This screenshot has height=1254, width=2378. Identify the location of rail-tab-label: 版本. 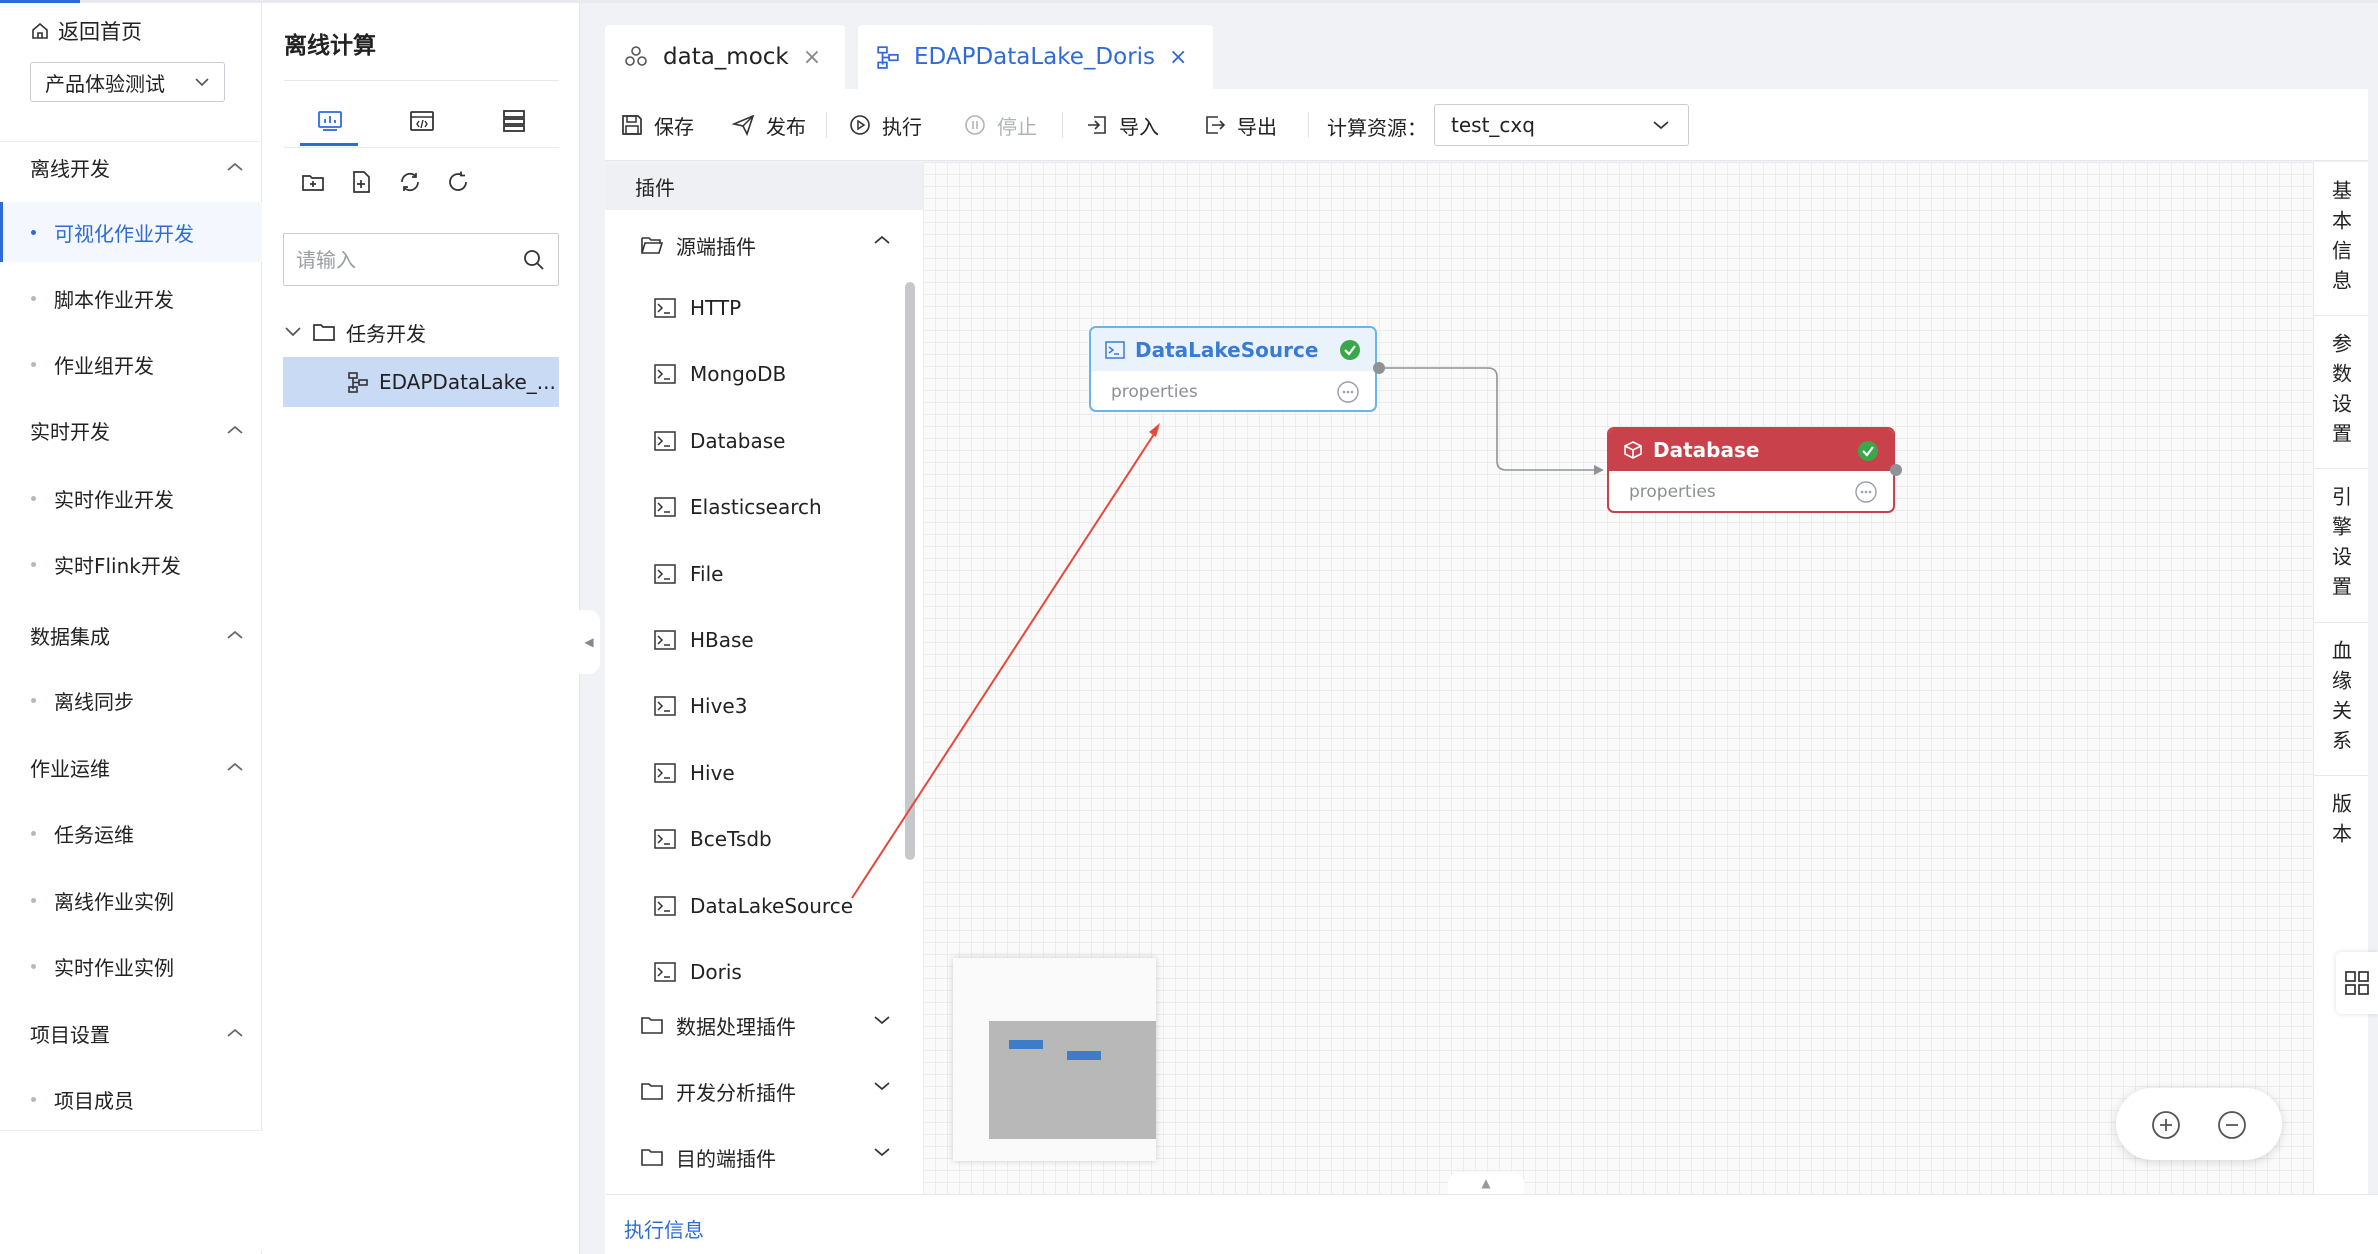
(2340, 823).